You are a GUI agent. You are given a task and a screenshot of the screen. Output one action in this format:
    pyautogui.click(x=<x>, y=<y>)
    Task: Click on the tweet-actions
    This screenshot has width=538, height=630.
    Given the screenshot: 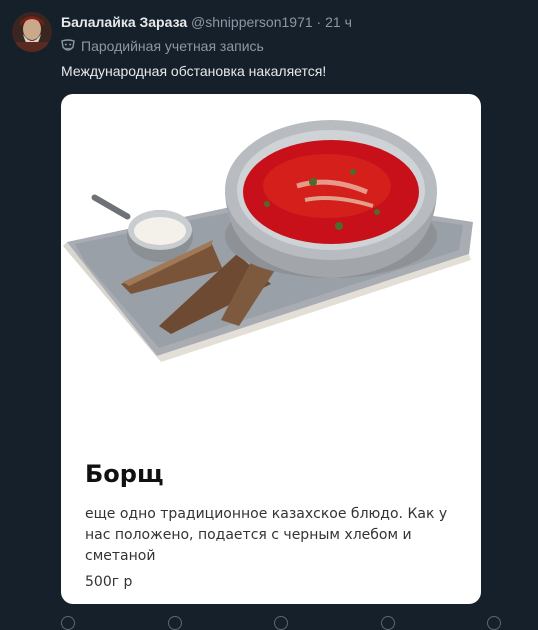 What is the action you would take?
    pyautogui.click(x=281, y=623)
    